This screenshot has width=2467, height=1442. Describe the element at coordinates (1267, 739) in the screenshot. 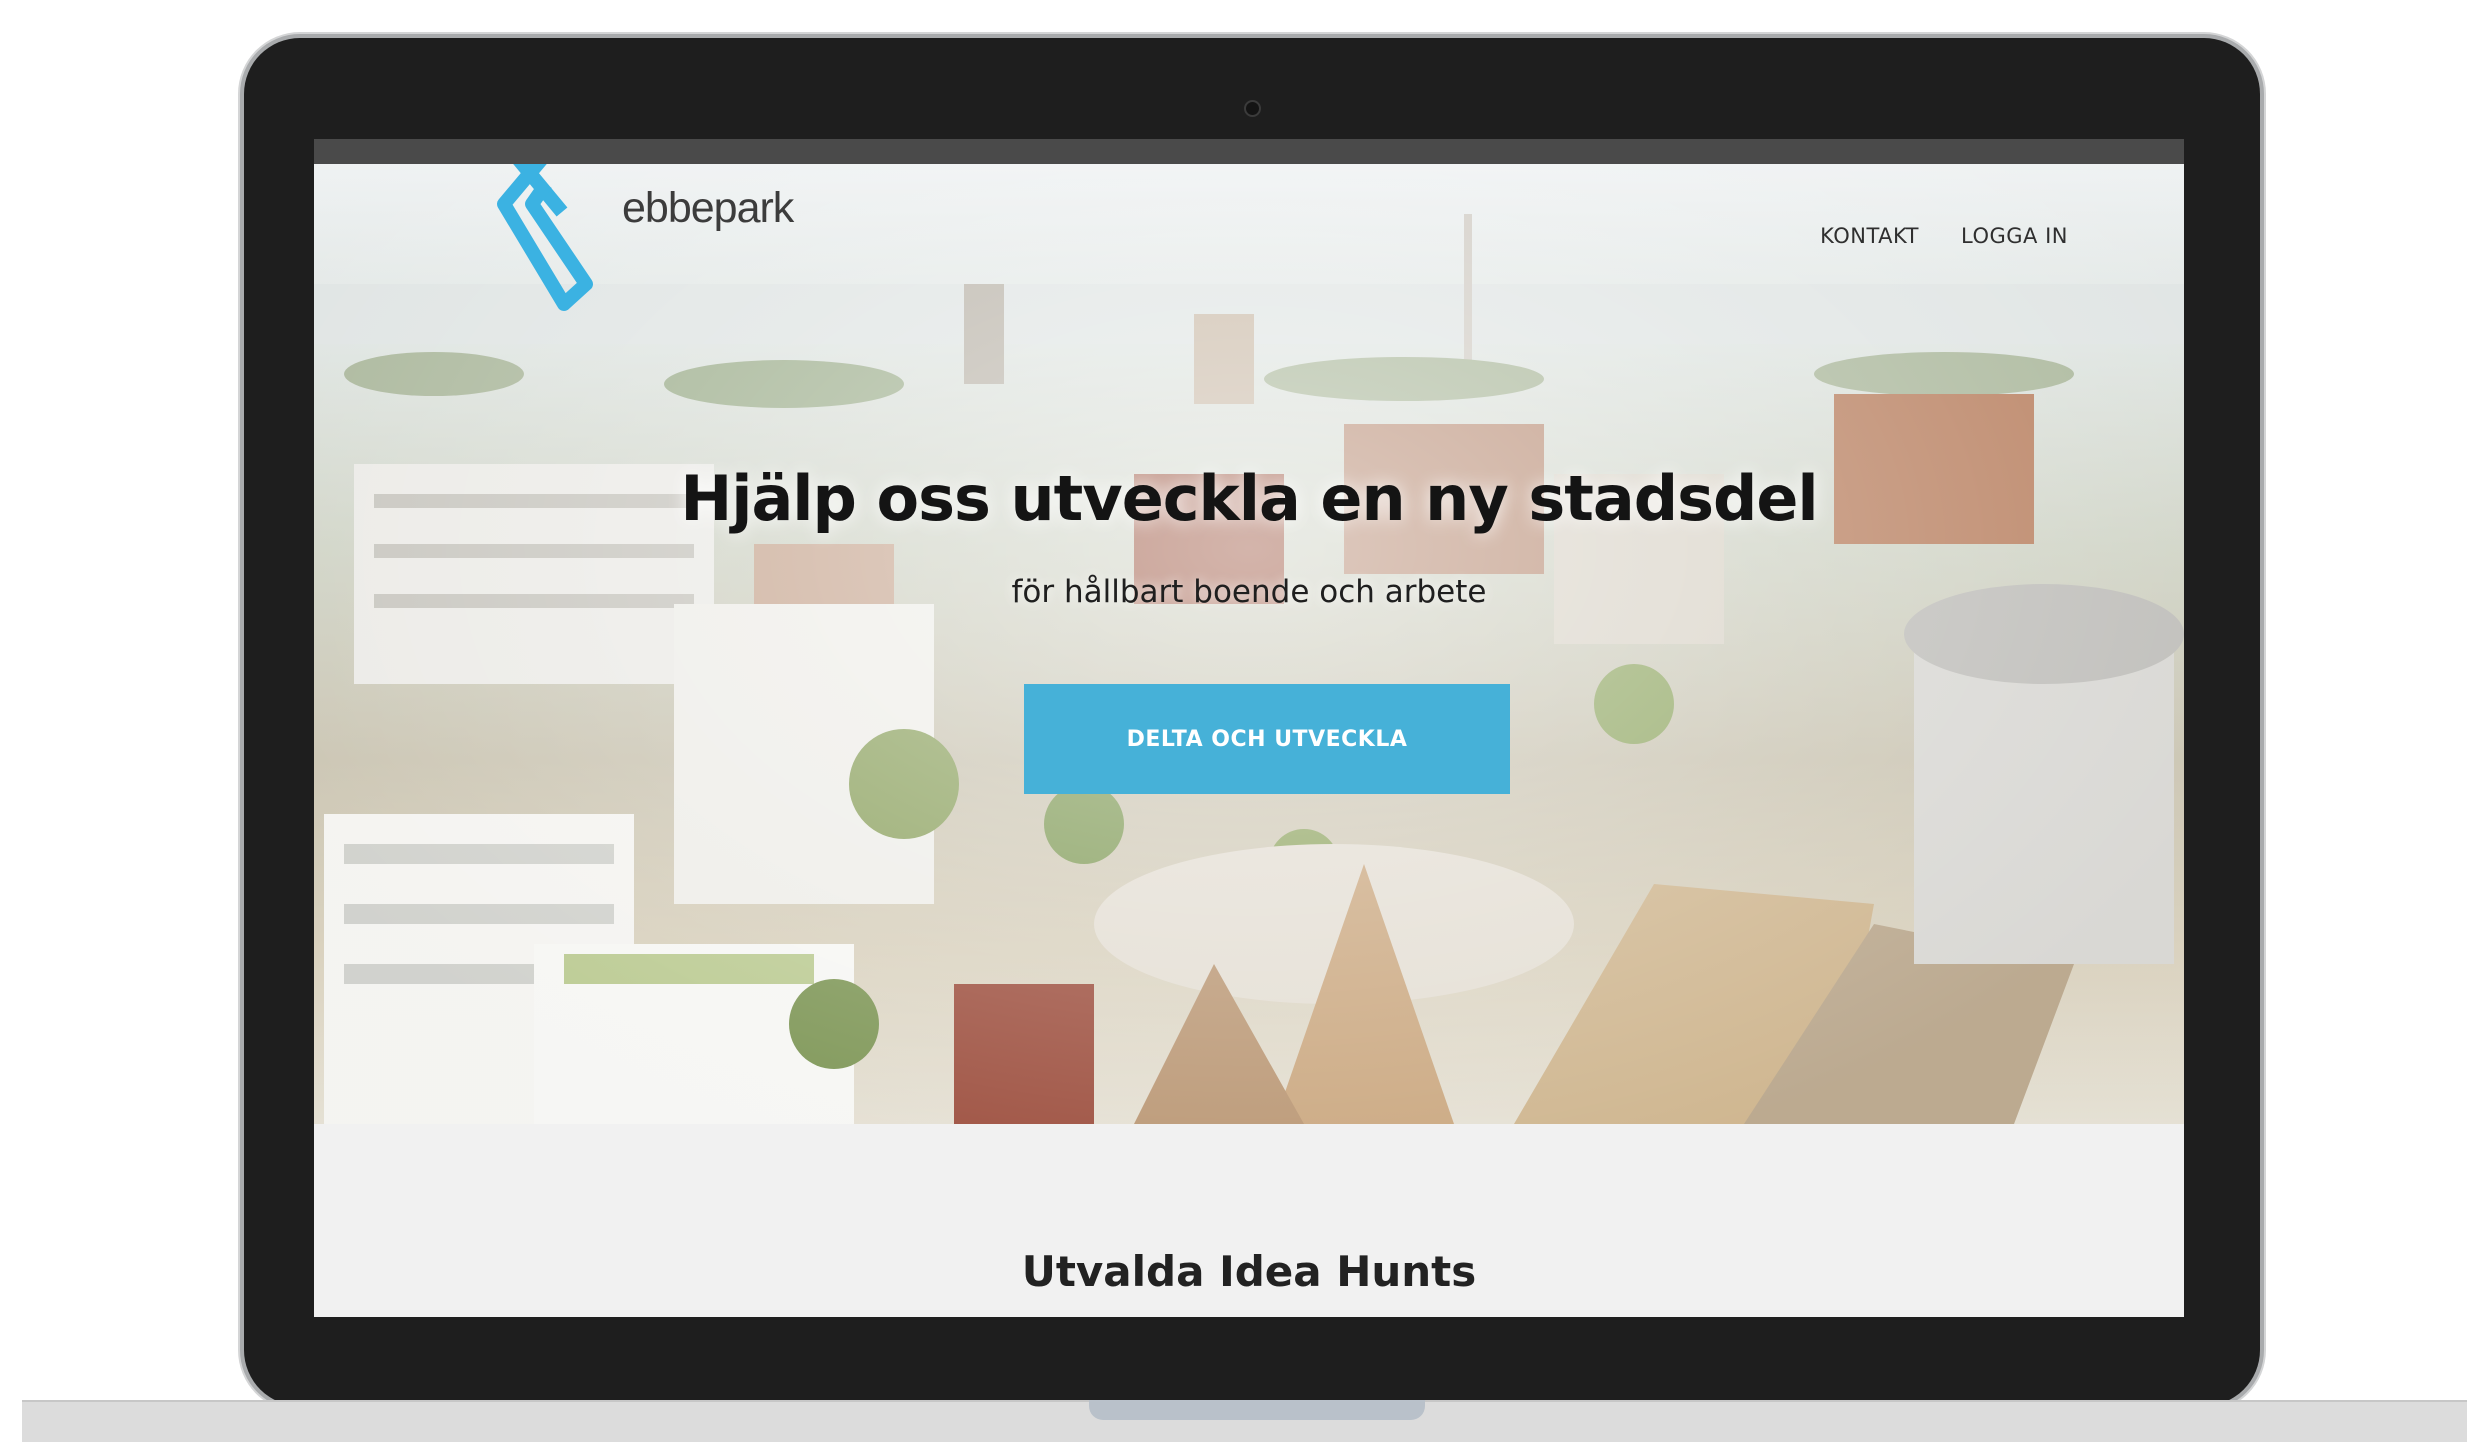

I see `cta-participate-button: DELTA OCH UTVECKLA` at that location.